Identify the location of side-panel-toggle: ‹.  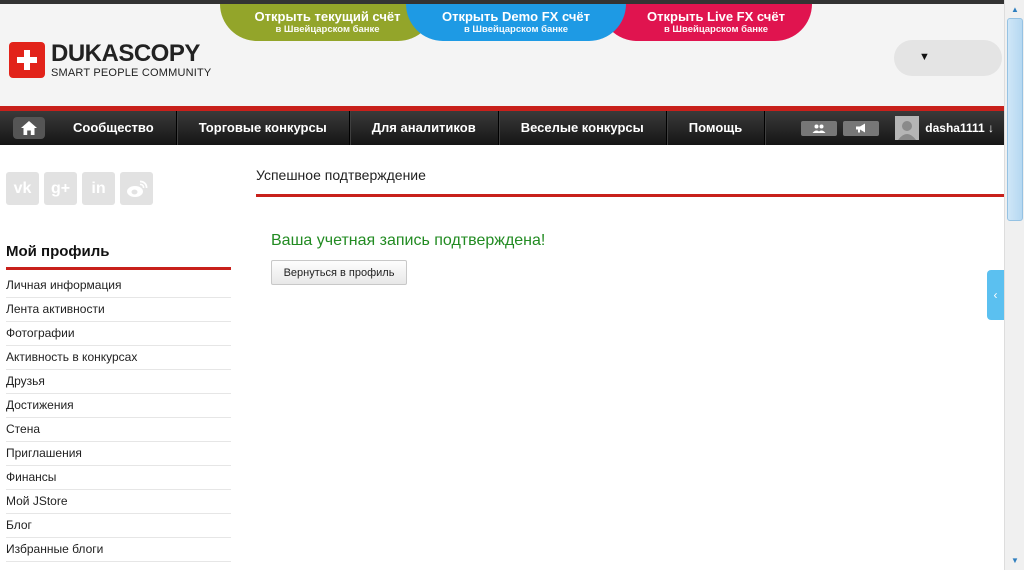
(995, 295).